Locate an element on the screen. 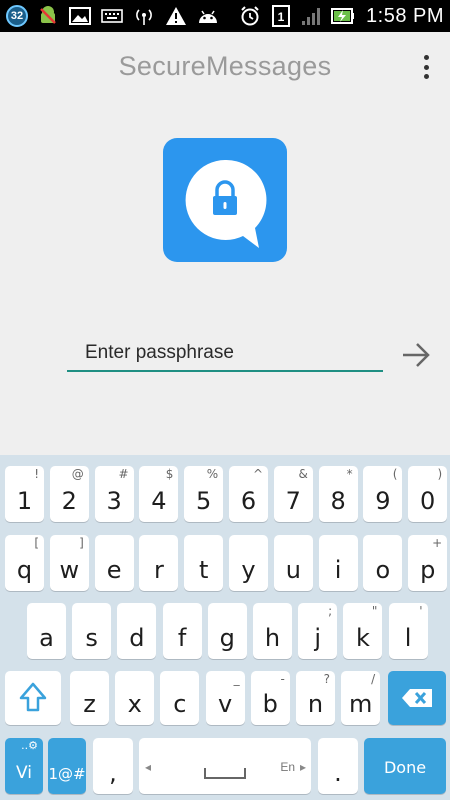 The width and height of the screenshot is (450, 800). key-r: r is located at coordinates (159, 563).